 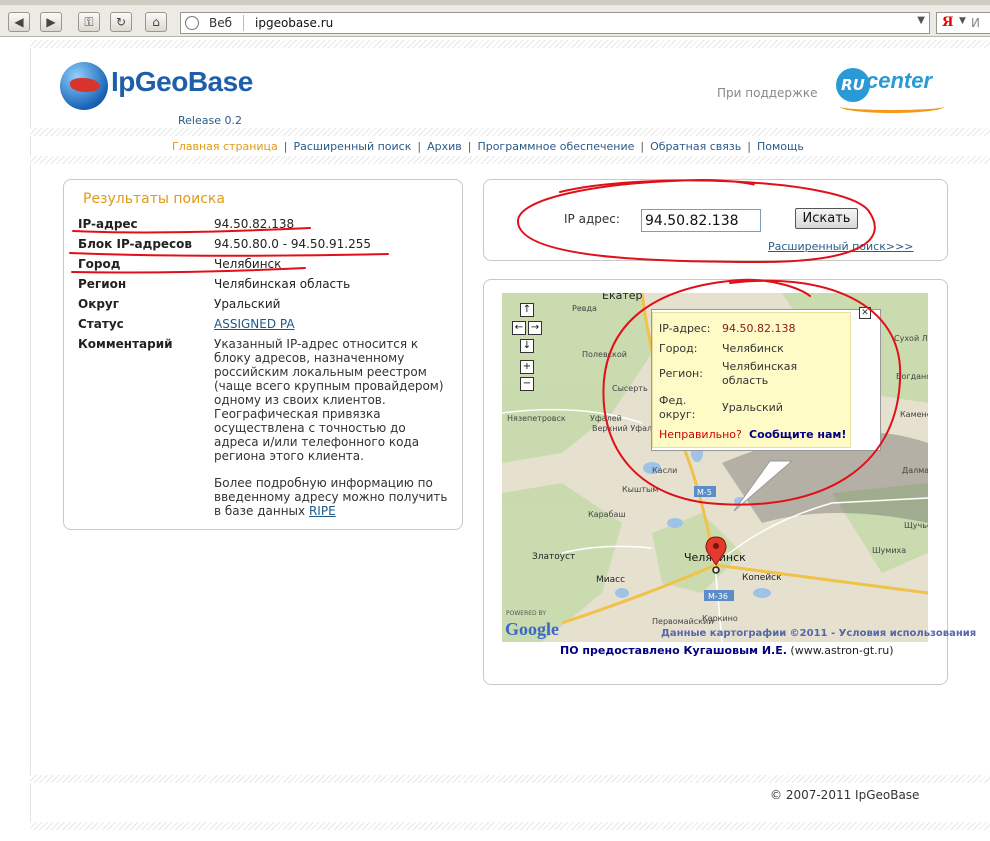 I want to click on arrow-left-icon: ◀, so click(x=19, y=22).